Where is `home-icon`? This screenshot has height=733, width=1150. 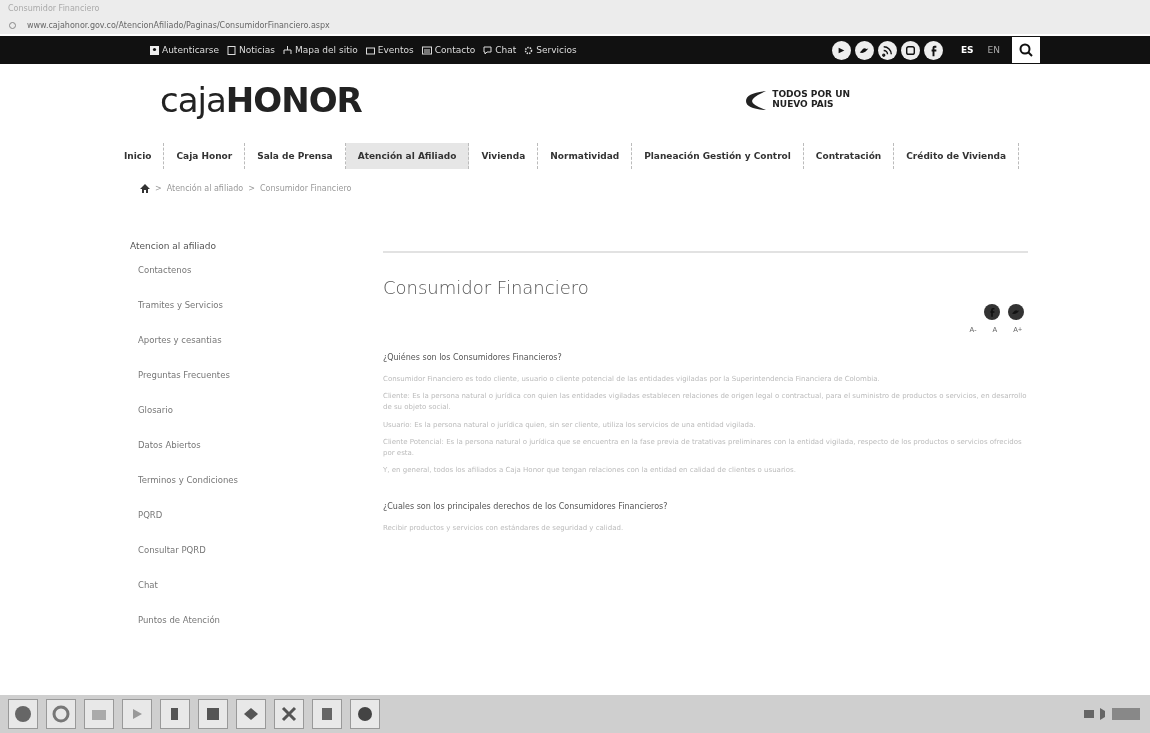 home-icon is located at coordinates (145, 188).